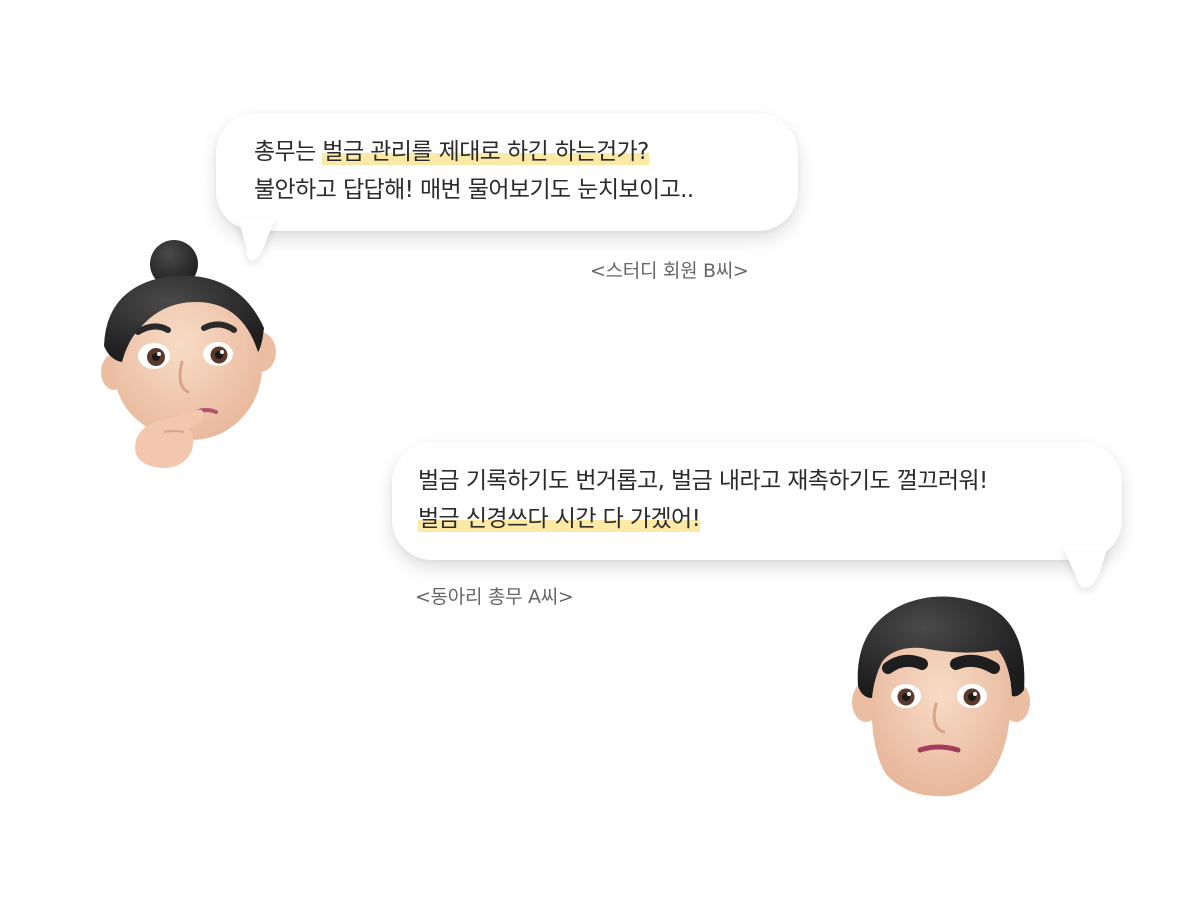 This screenshot has width=1200, height=900. I want to click on bubble-1-line-2: 불안하고 답답해! 매번 물어보기도 눈치보이고.., so click(526, 190).